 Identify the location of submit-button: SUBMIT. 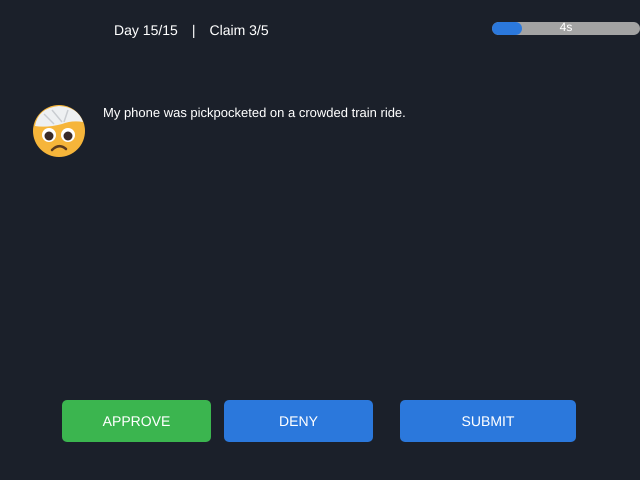
(488, 421).